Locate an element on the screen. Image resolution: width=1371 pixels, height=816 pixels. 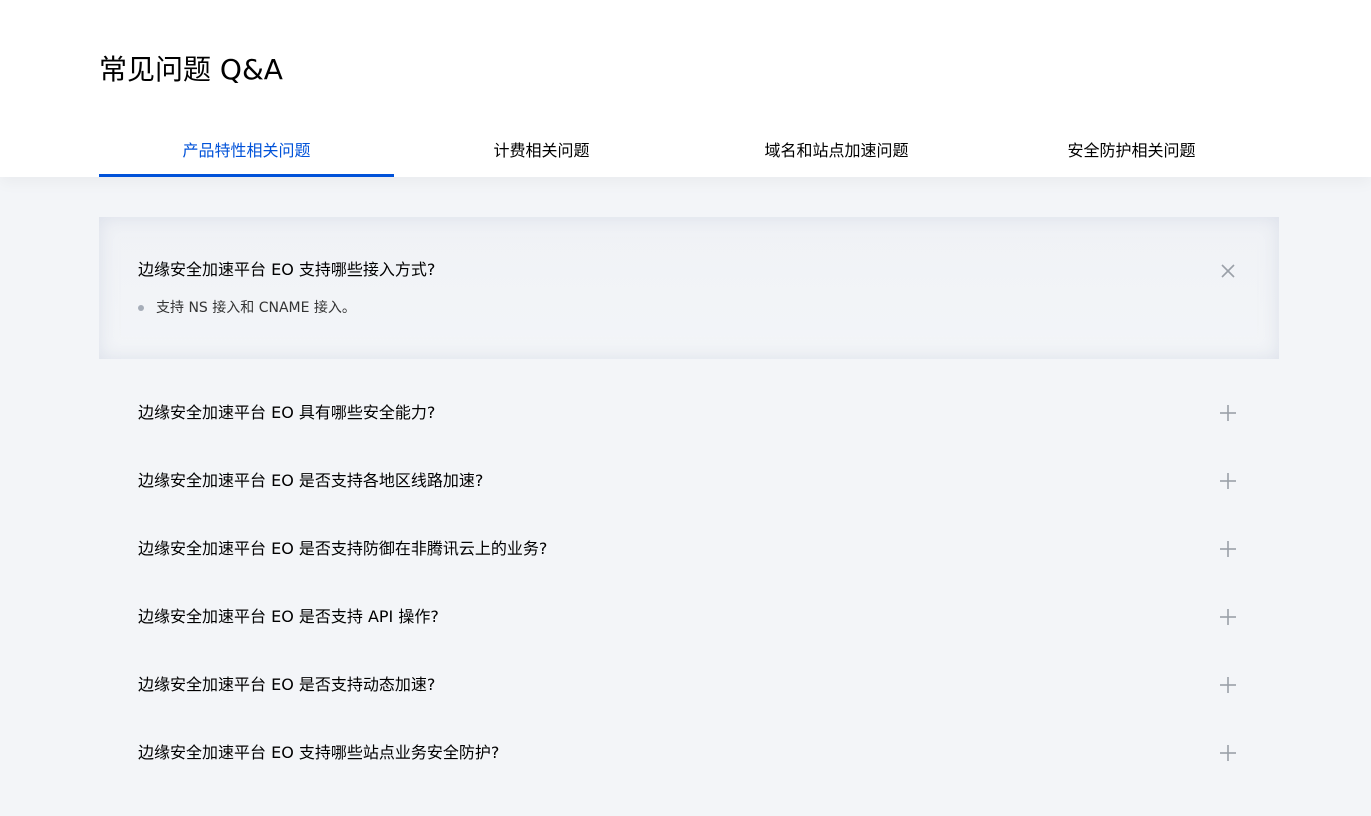
faq-question: 边缘安全加速平台 EO 是否支持防御在非腾讯云上的业务? is located at coordinates (342, 549).